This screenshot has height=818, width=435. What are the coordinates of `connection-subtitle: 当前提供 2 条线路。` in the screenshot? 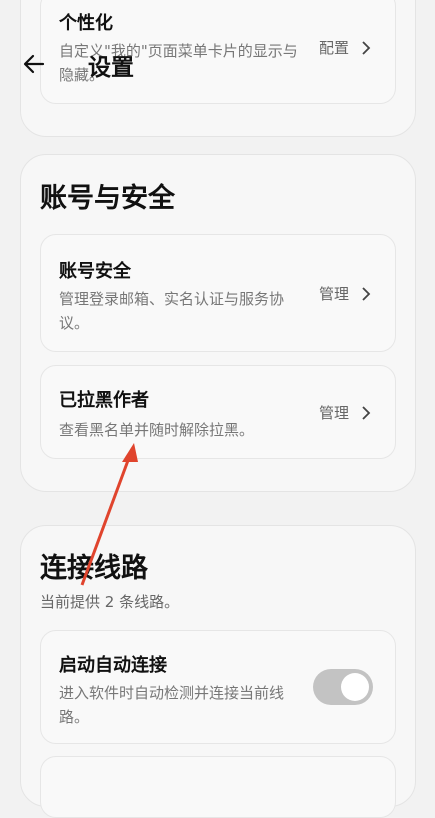 It's located at (110, 602).